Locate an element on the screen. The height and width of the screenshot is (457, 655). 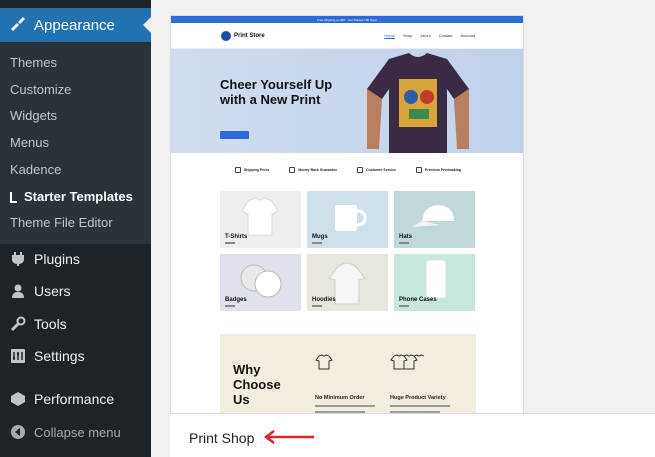
arrow-left-icon is located at coordinates (288, 437).